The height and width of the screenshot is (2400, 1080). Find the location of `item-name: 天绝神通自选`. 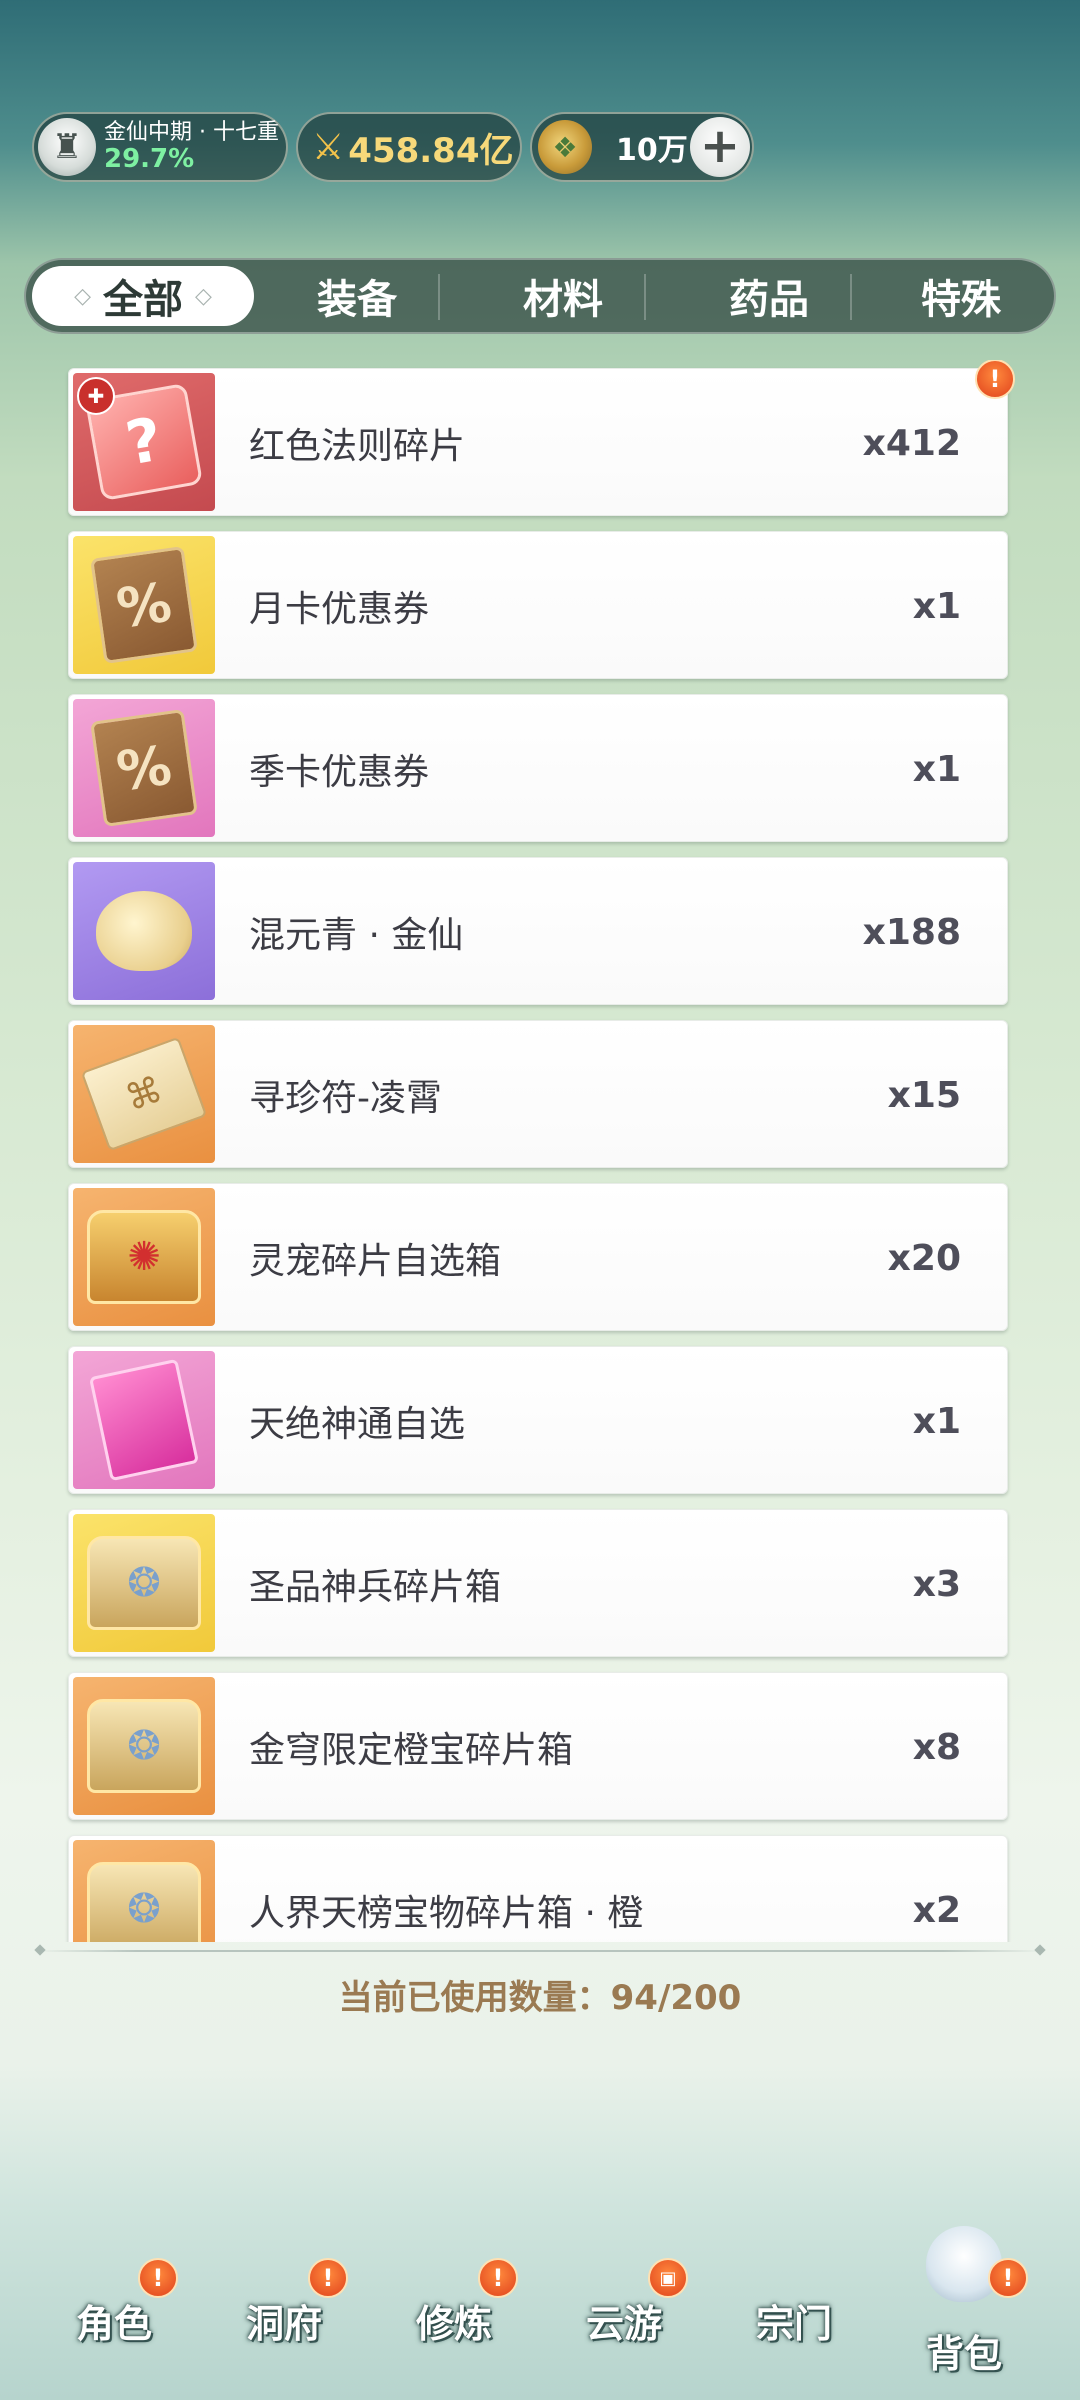

item-name: 天绝神通自选 is located at coordinates (357, 1424).